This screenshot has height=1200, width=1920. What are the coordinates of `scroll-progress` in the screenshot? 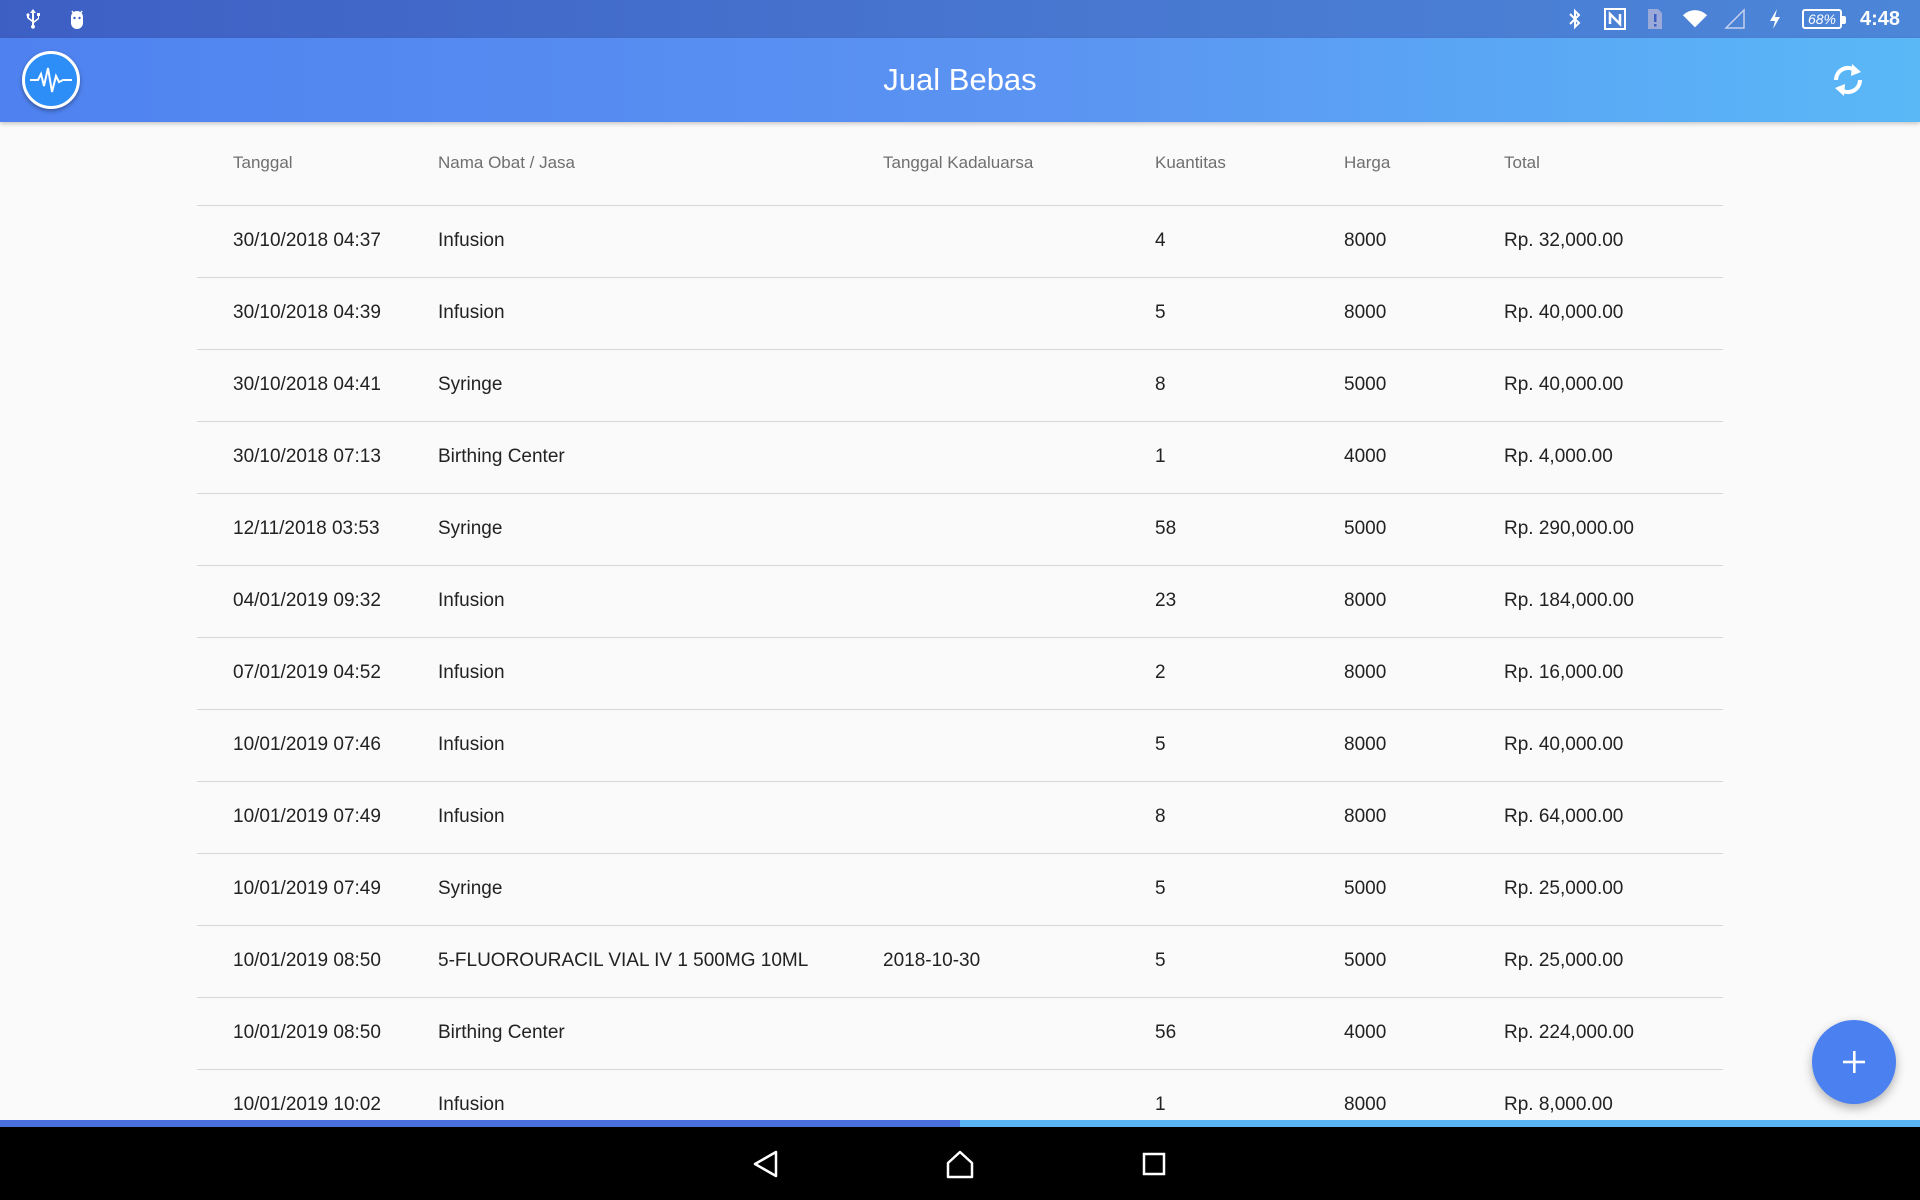 It's located at (960, 1123).